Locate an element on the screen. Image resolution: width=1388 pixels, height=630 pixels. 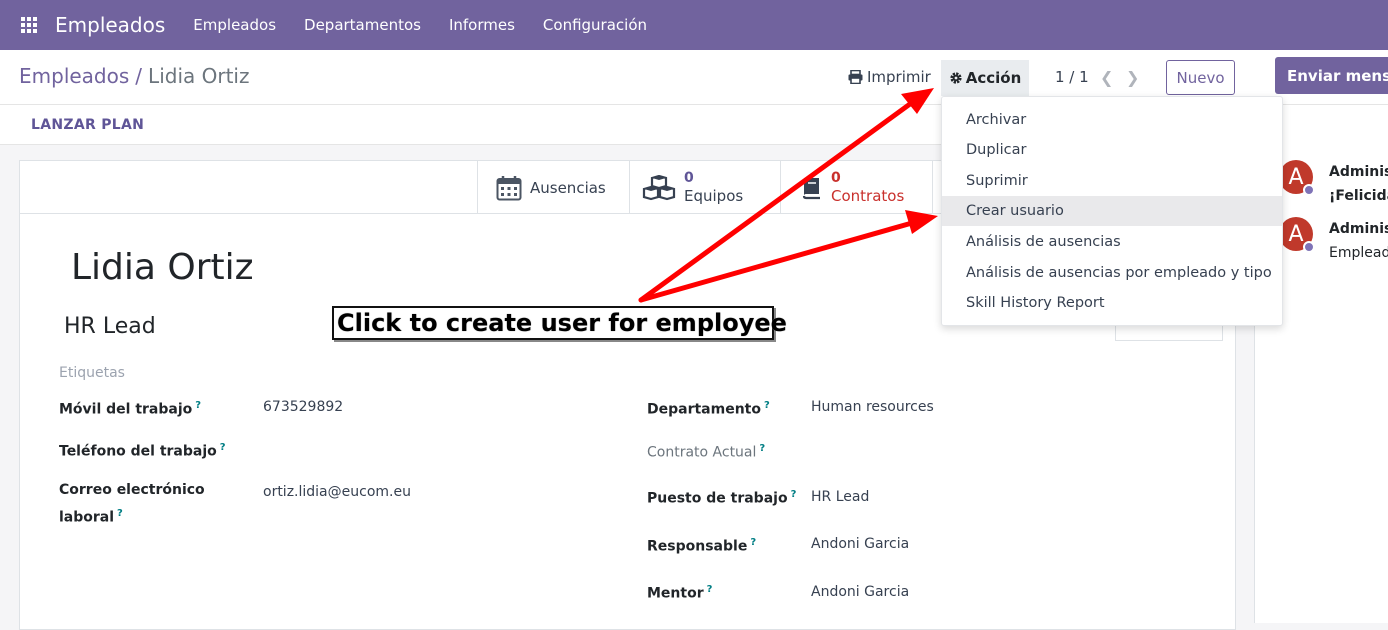
action-label: Acción is located at coordinates (993, 78).